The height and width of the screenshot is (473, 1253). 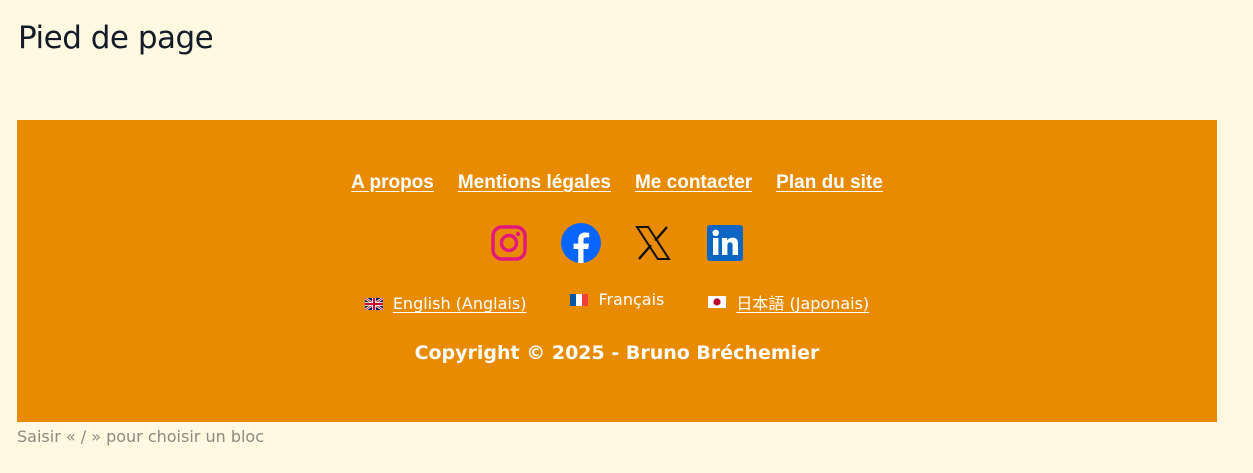 What do you see at coordinates (617, 243) in the screenshot?
I see `social-icons-row` at bounding box center [617, 243].